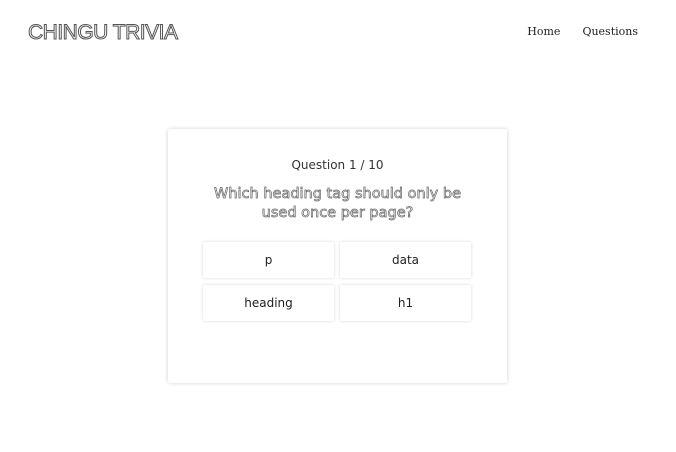  Describe the element at coordinates (337, 281) in the screenshot. I see `answer-grid: p data heading h1` at that location.